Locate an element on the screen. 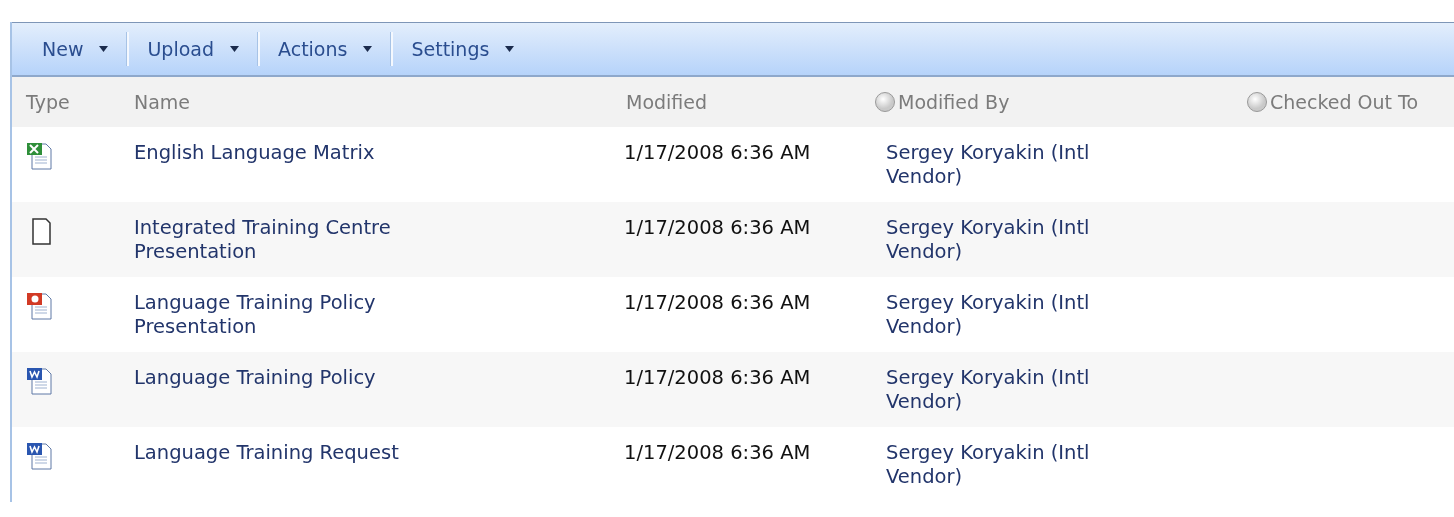 The image size is (1454, 517). toolbar-menu-button: Upload is located at coordinates (193, 49).